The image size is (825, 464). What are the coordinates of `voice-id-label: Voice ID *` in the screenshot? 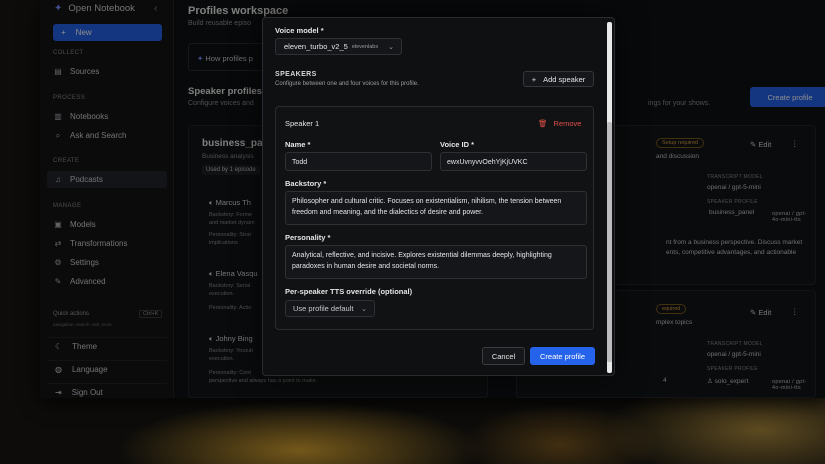 It's located at (457, 144).